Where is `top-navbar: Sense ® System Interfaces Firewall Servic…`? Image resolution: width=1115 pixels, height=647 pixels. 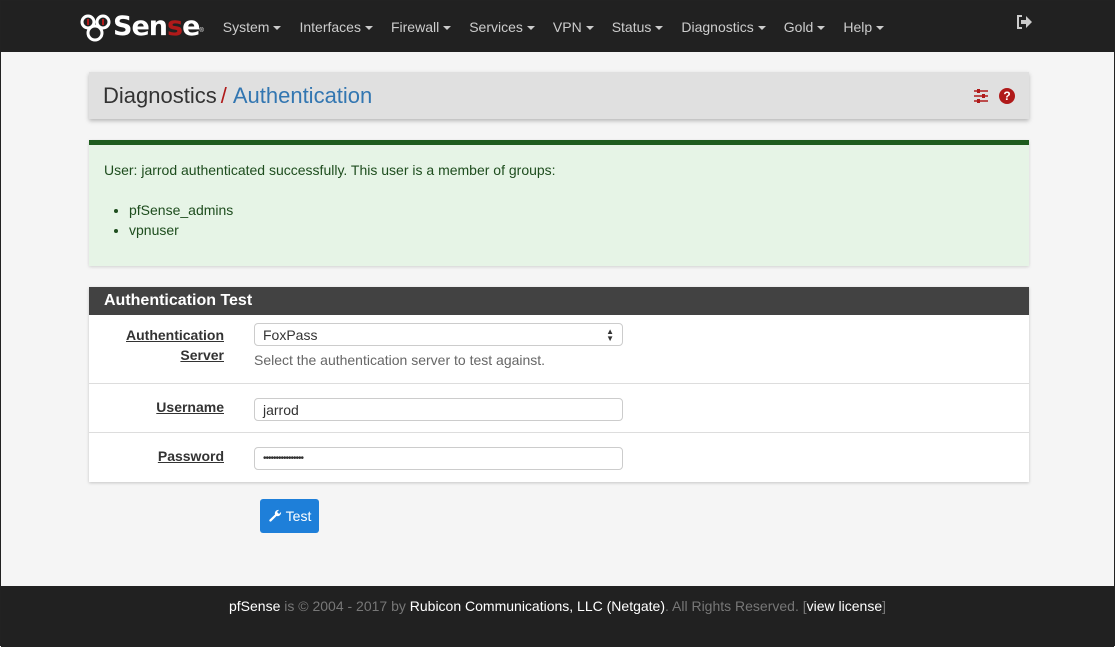
top-navbar: Sense ® System Interfaces Firewall Servic… is located at coordinates (557, 26).